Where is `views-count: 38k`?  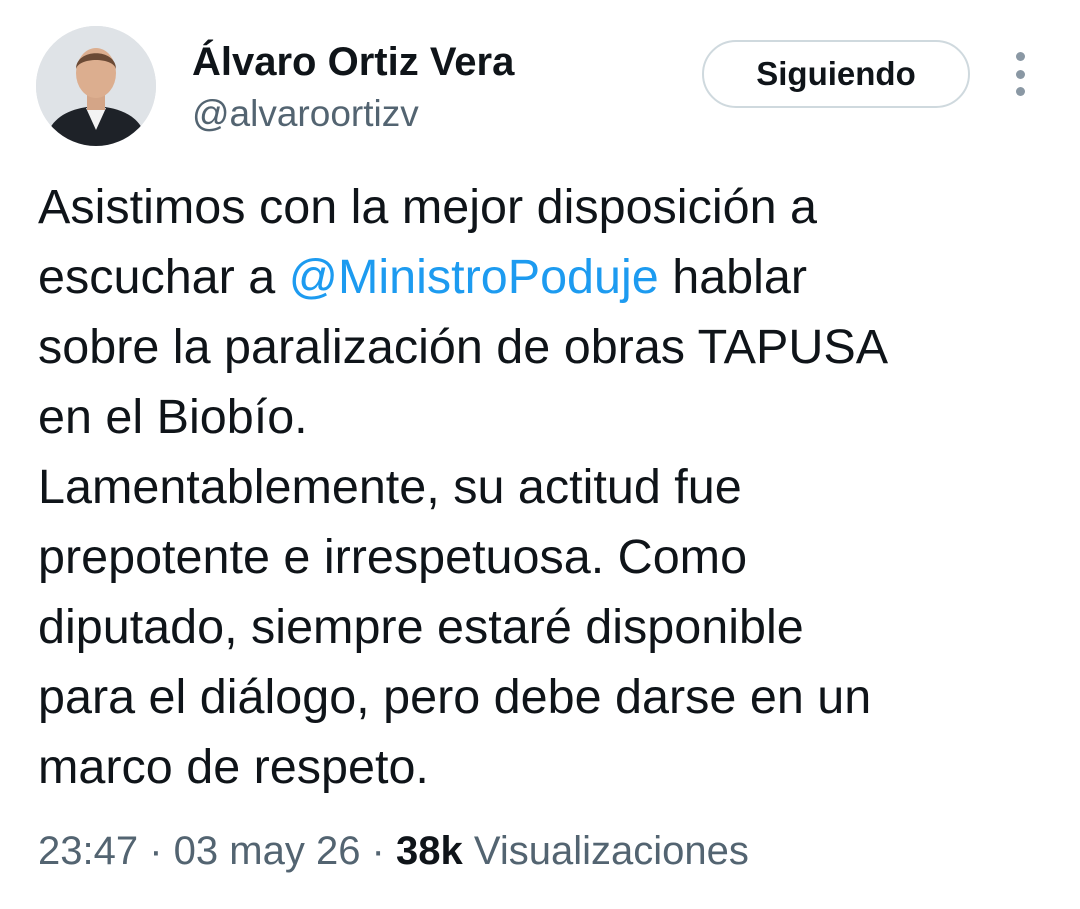 views-count: 38k is located at coordinates (429, 851).